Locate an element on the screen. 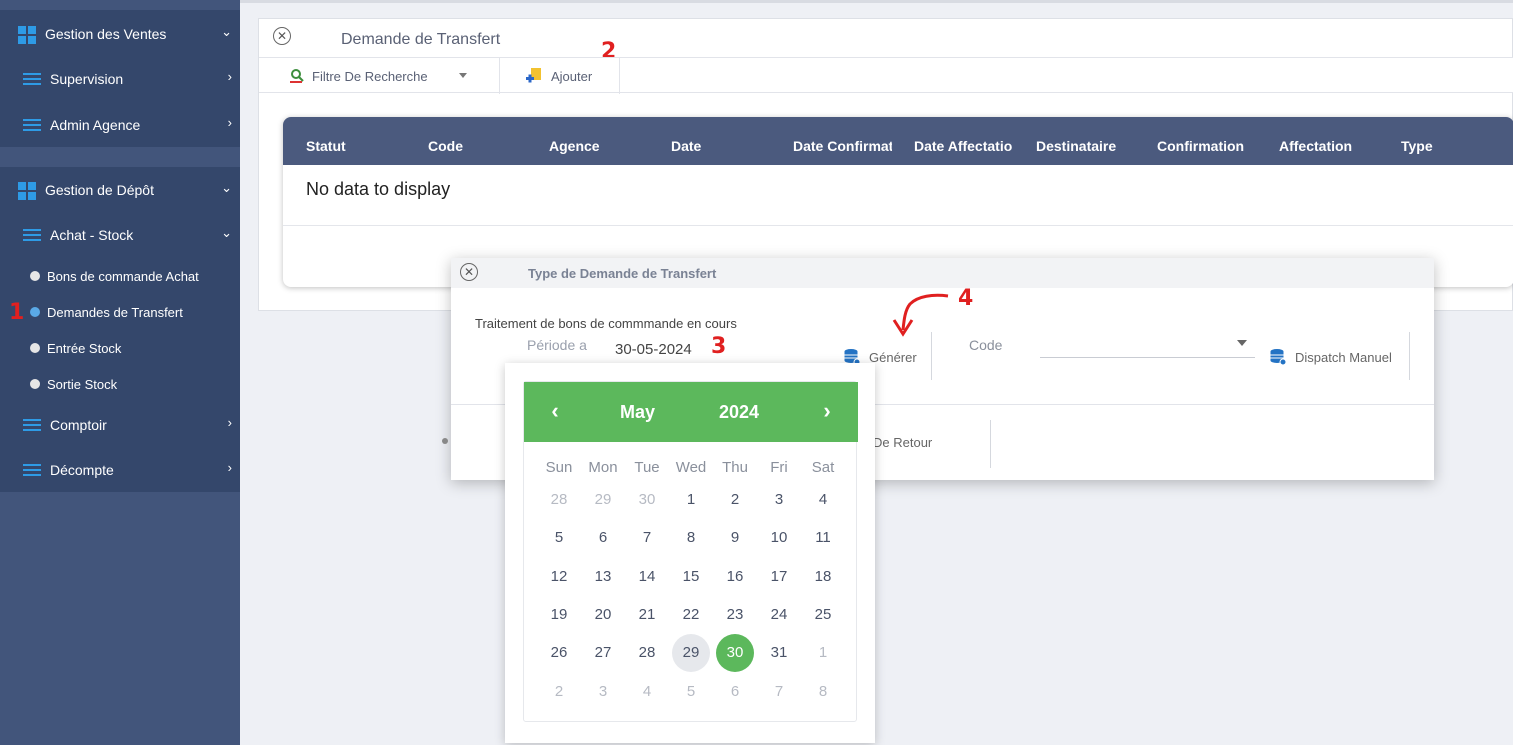 The width and height of the screenshot is (1513, 745). column-header: Date Affectatio is located at coordinates (964, 141).